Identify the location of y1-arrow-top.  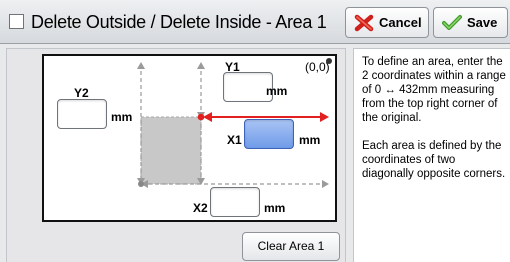
(201, 65).